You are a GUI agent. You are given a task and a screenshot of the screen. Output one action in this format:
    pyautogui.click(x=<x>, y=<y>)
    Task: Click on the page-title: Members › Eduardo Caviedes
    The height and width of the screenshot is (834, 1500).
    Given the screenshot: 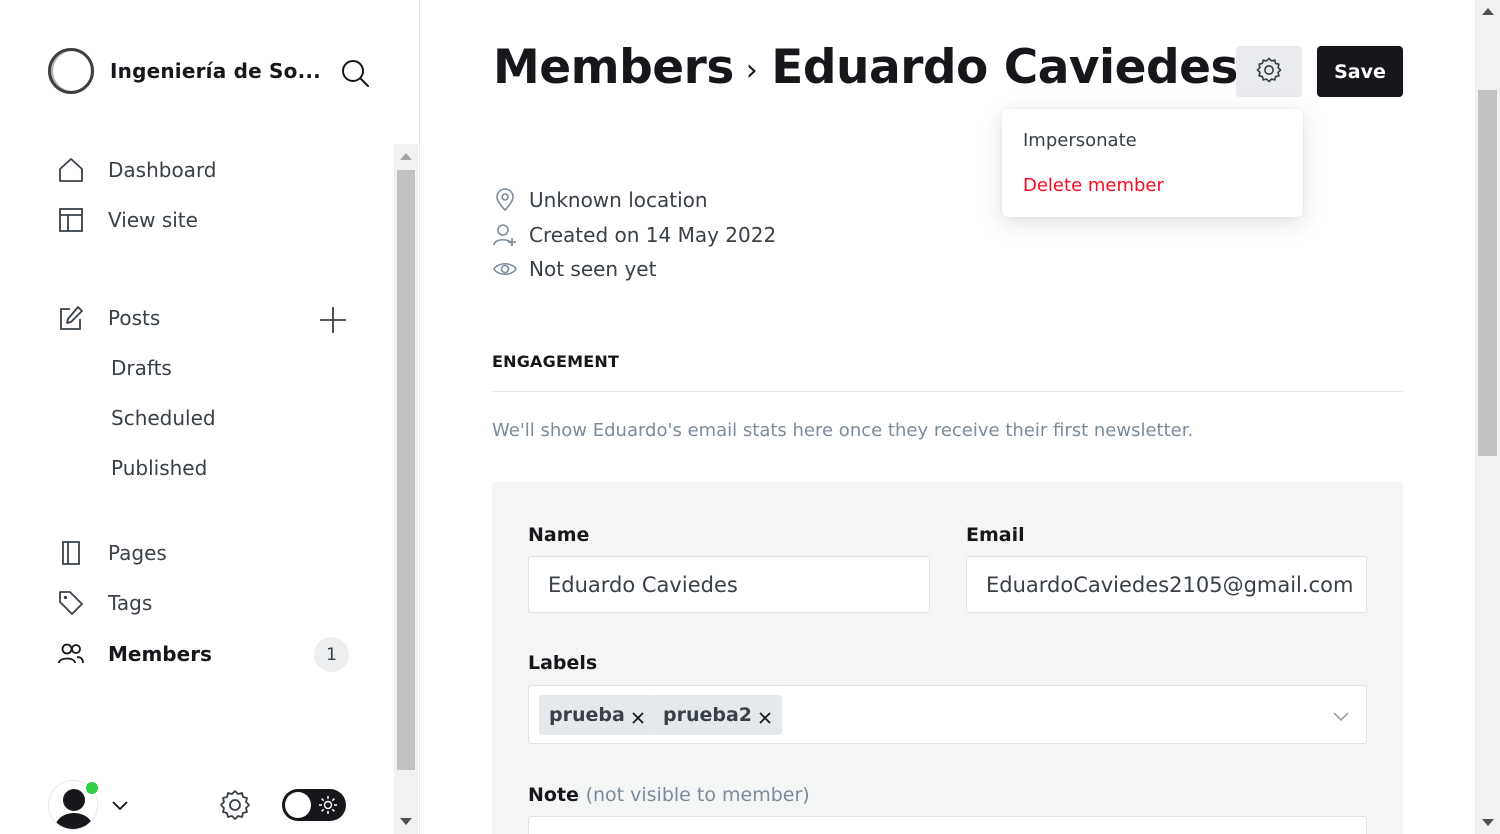 What is the action you would take?
    pyautogui.click(x=866, y=67)
    